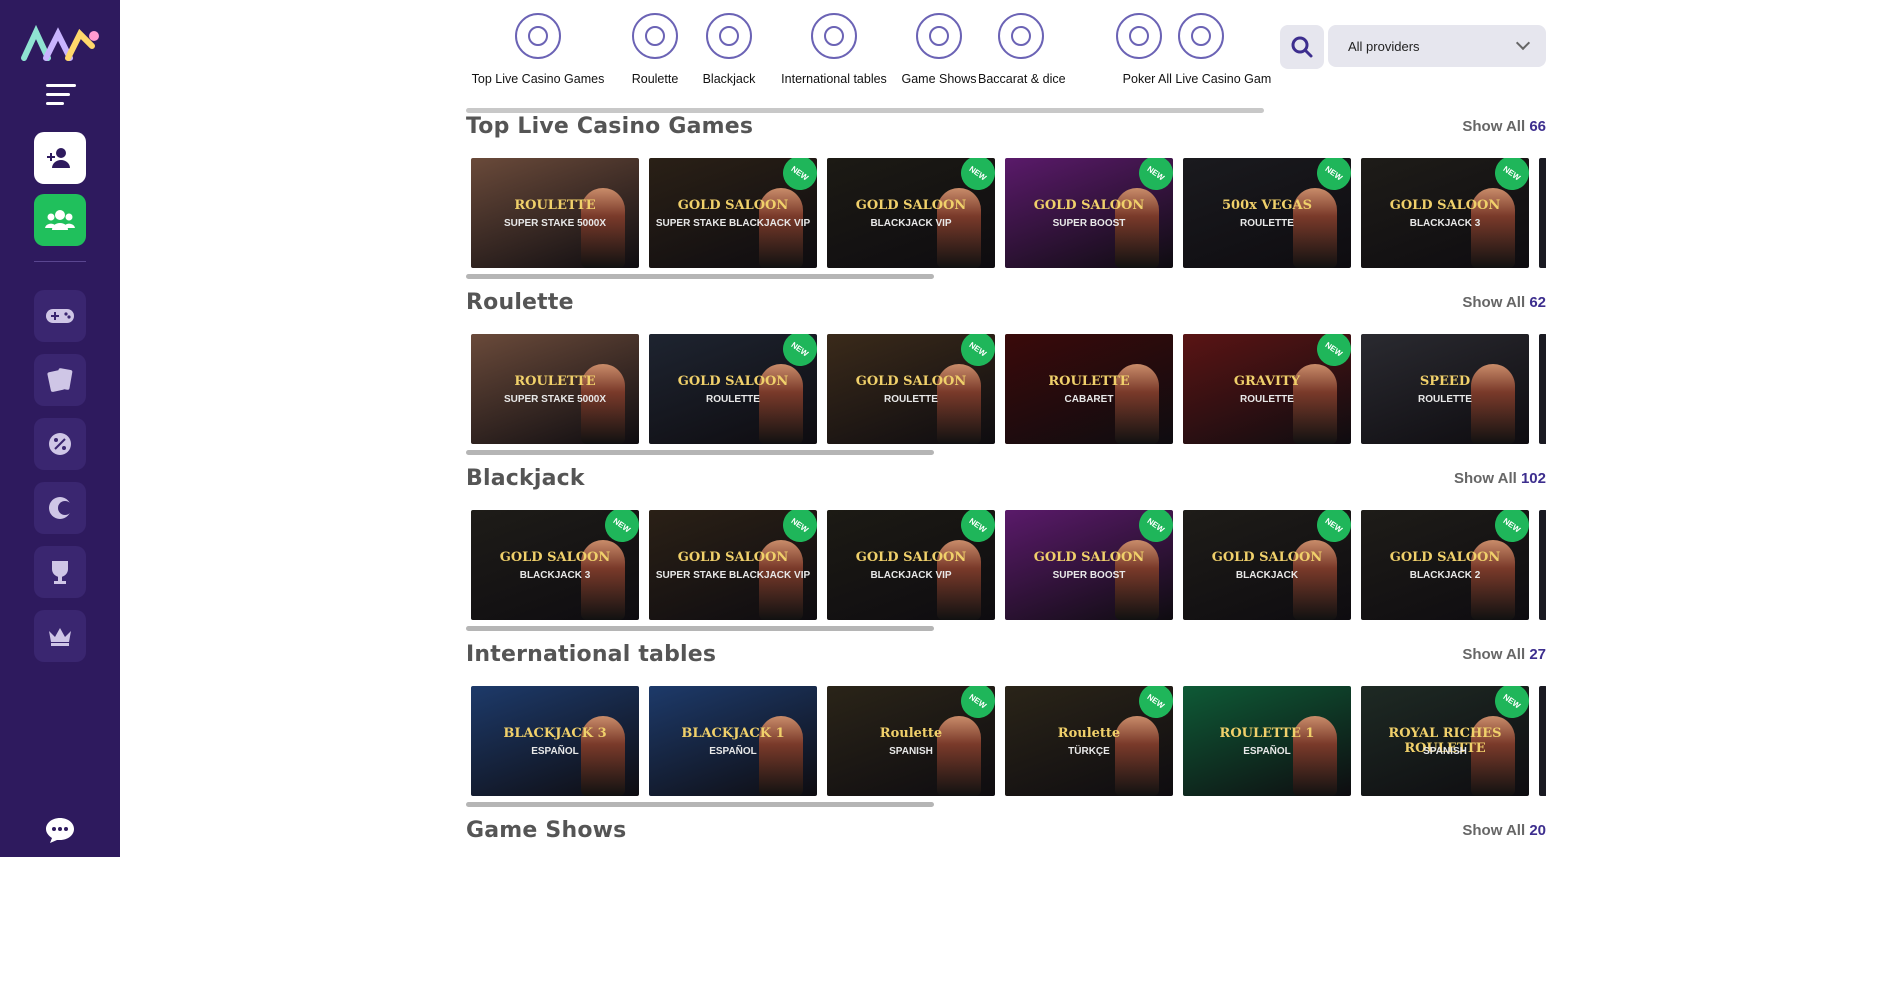 The width and height of the screenshot is (1892, 988). I want to click on section-title: Top Live Casino Games, so click(610, 126).